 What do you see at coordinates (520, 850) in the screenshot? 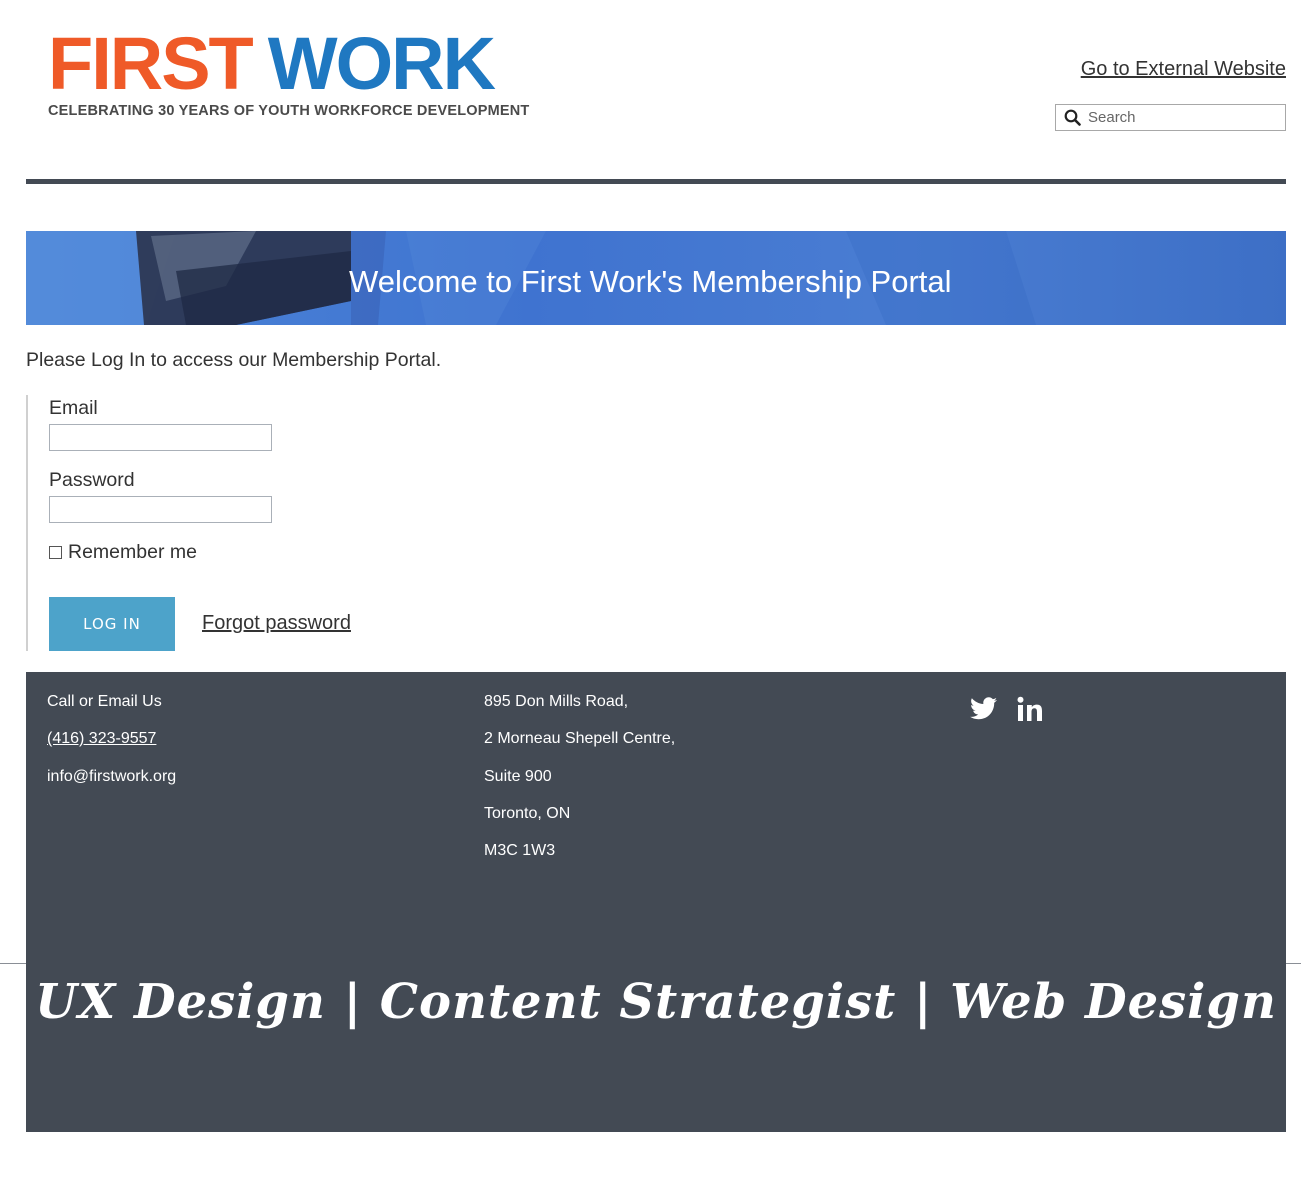
I see `address-line: M3C 1W3` at bounding box center [520, 850].